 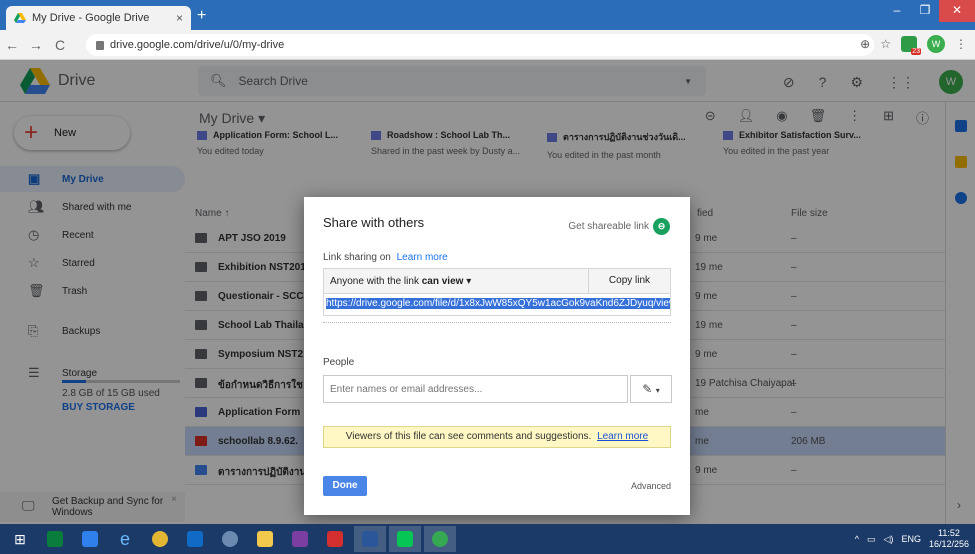 I want to click on internet-explorer-icon: e, so click(x=125, y=539).